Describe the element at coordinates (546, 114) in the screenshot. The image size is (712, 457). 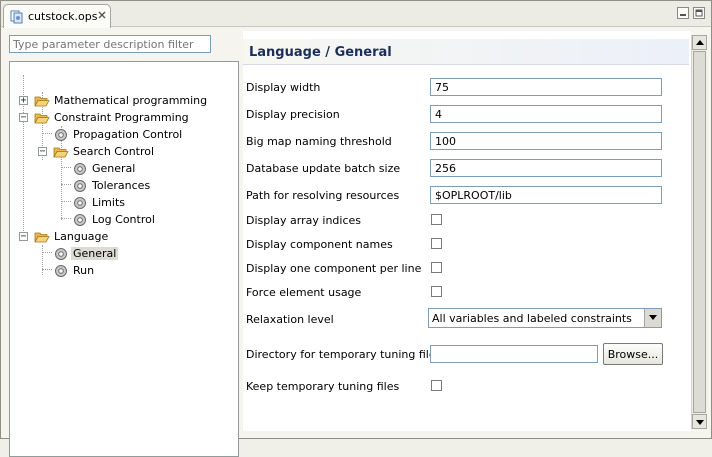
I see `display-precision-input: 4` at that location.